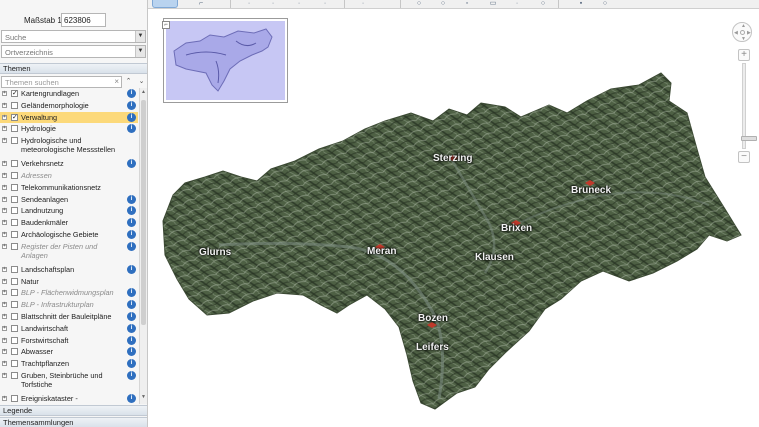  I want to click on measure-tool-icon: ⌐, so click(201, 4).